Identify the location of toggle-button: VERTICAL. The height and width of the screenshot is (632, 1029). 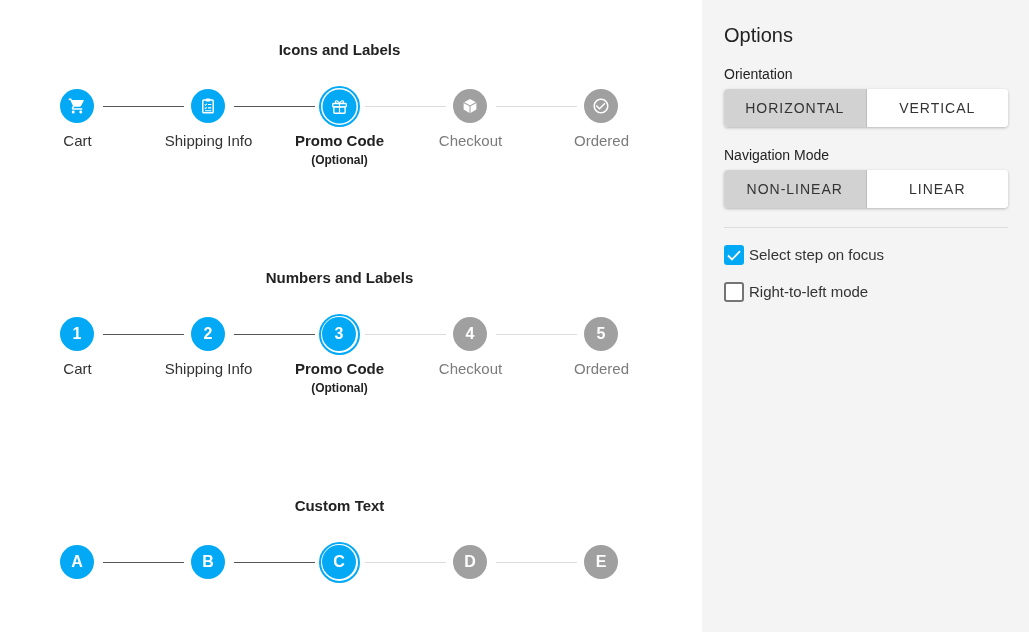
(936, 108).